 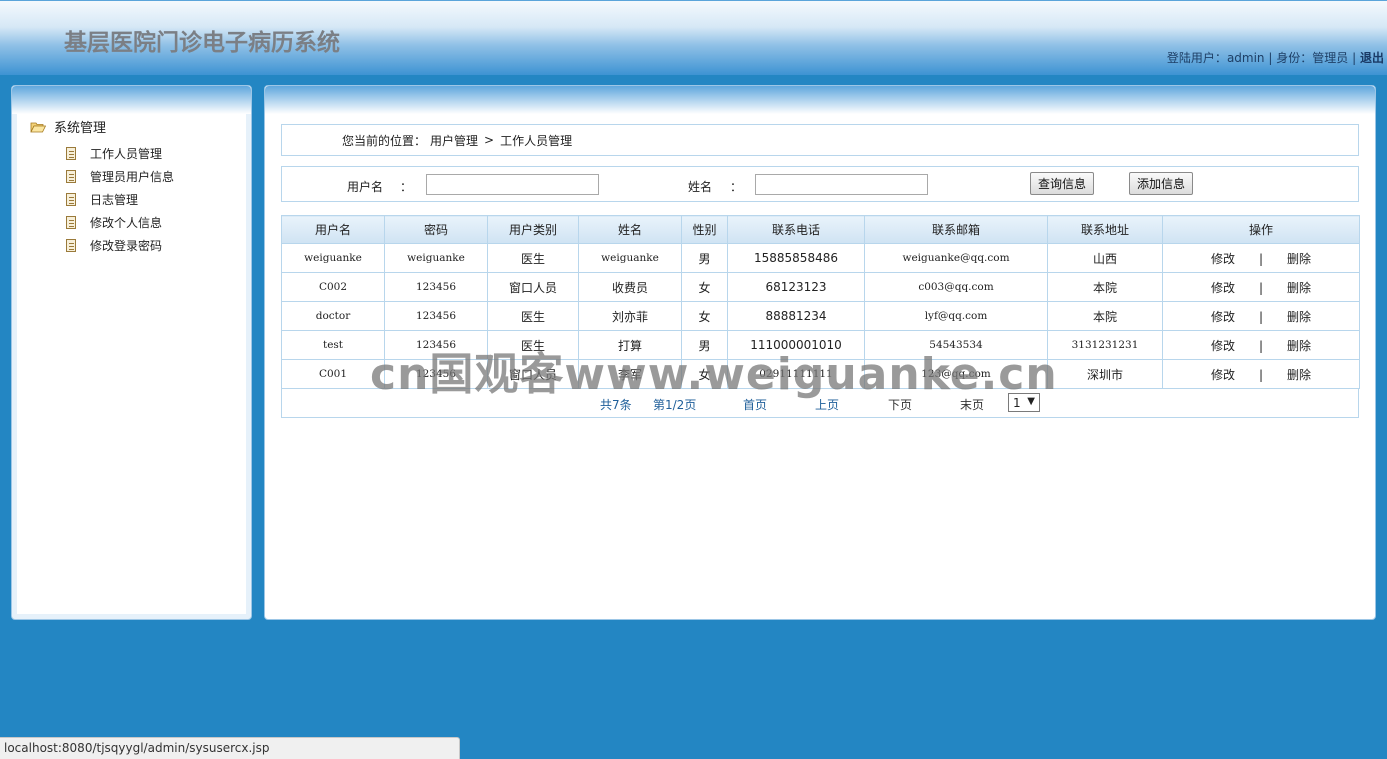 What do you see at coordinates (704, 345) in the screenshot?
I see `cell-gender: 男` at bounding box center [704, 345].